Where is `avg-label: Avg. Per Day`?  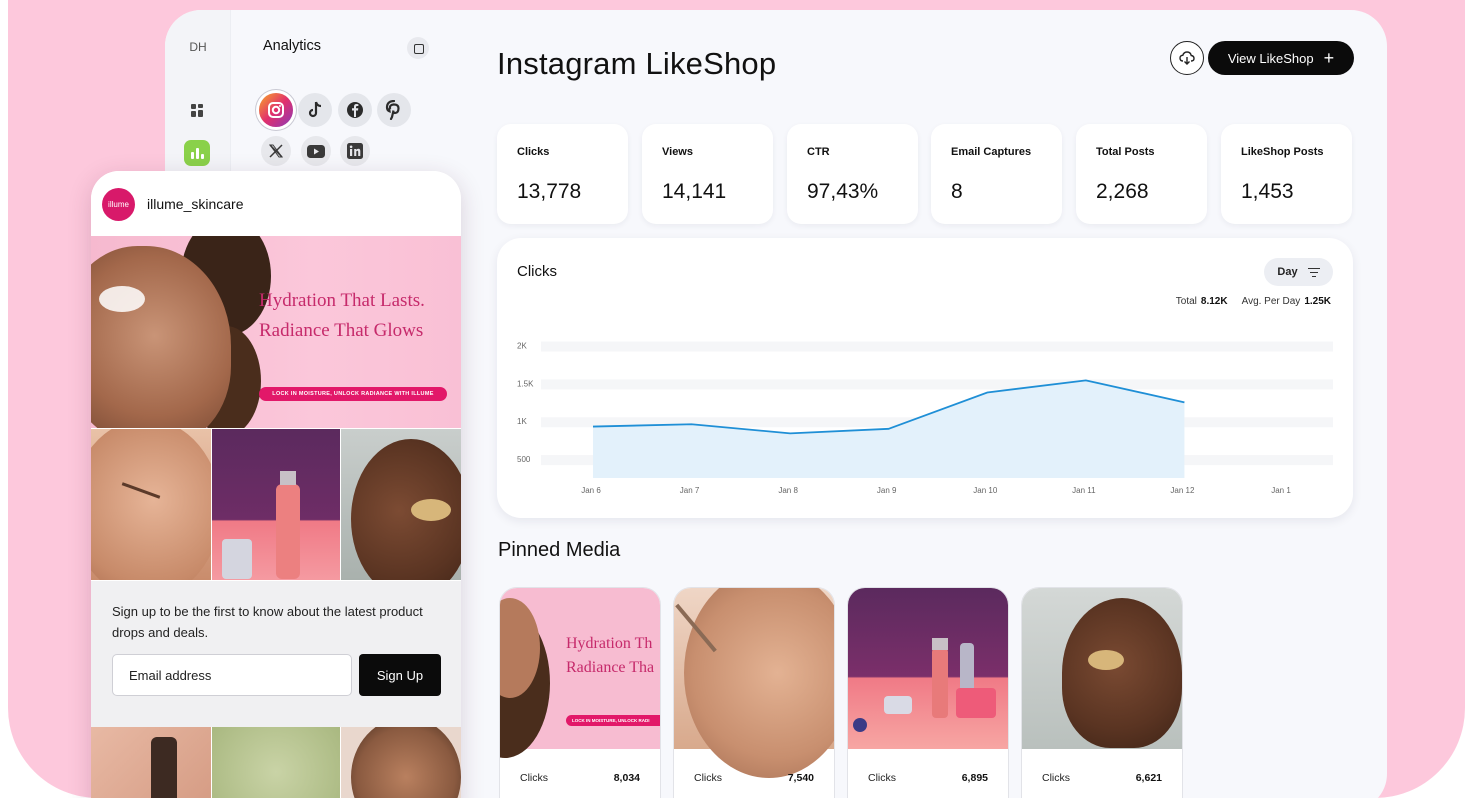 avg-label: Avg. Per Day is located at coordinates (1271, 301).